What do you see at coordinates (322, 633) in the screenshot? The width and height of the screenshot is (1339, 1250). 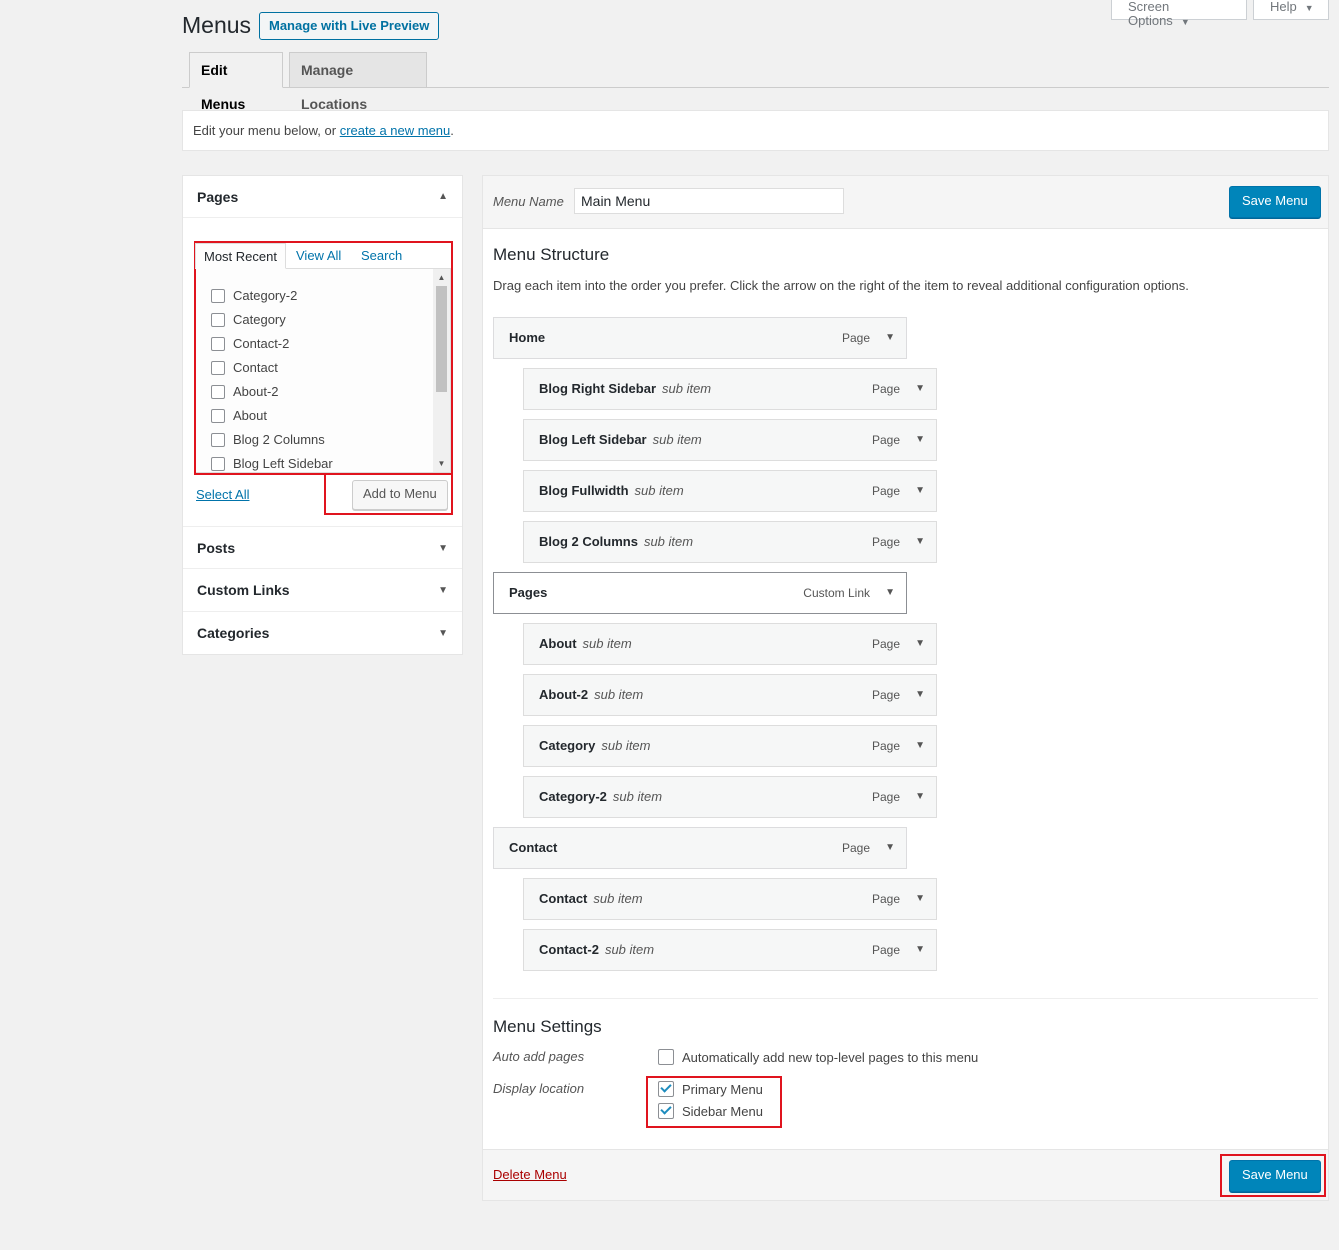 I see `accordion-categories: Categories ▼` at bounding box center [322, 633].